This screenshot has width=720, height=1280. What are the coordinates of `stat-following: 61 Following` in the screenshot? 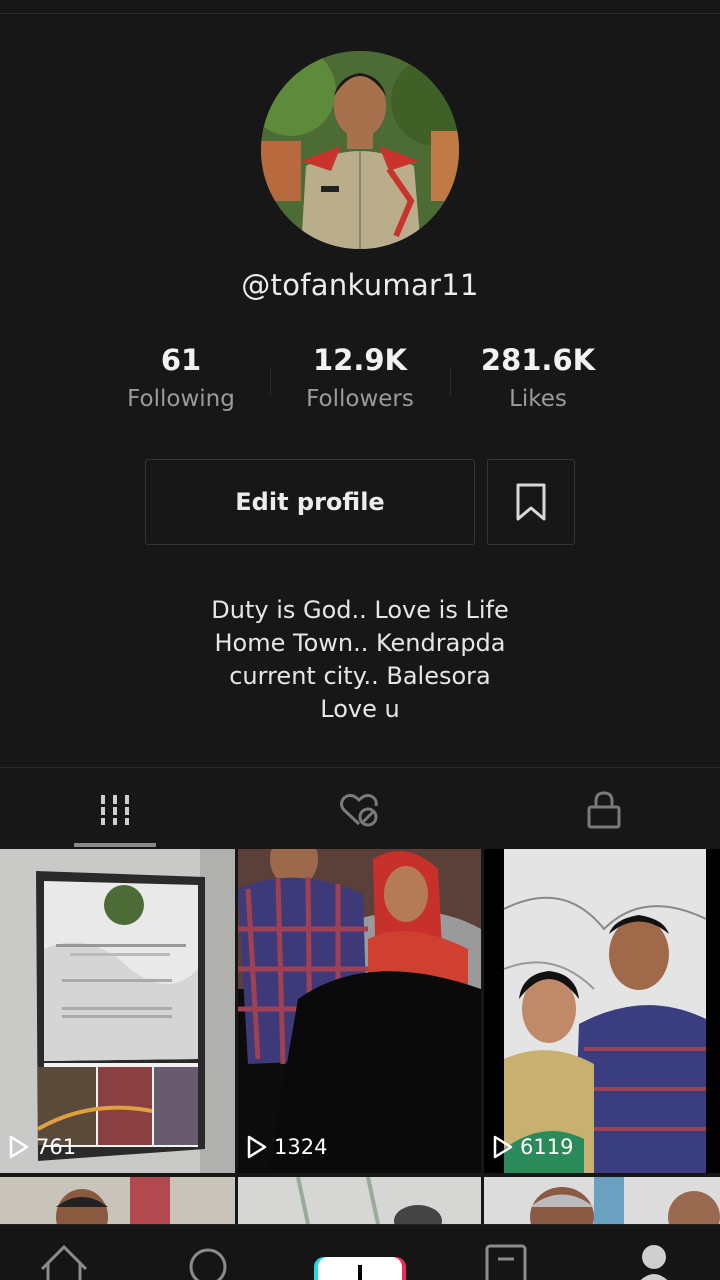 It's located at (181, 377).